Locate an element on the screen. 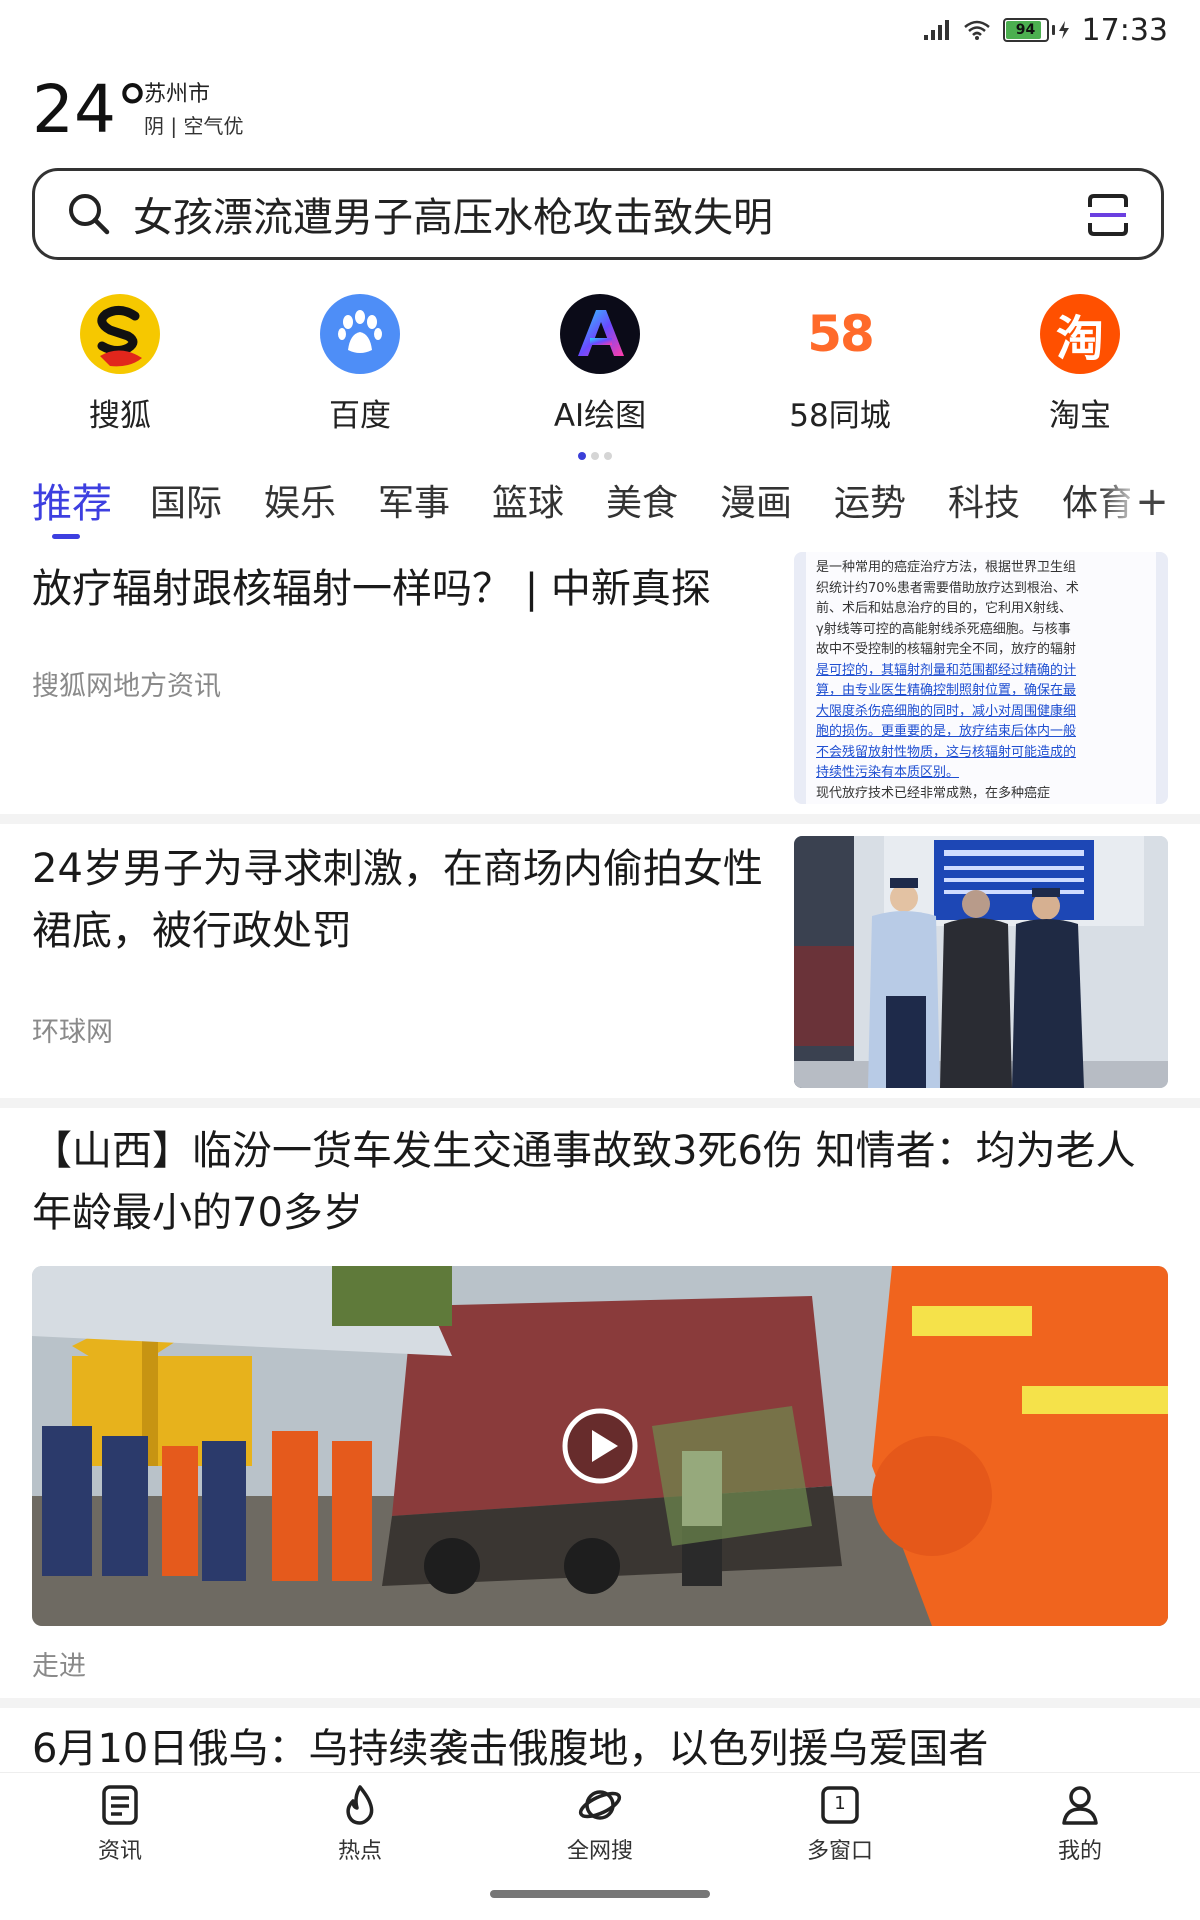  weather-condition: 阴 | 空气优 is located at coordinates (194, 126).